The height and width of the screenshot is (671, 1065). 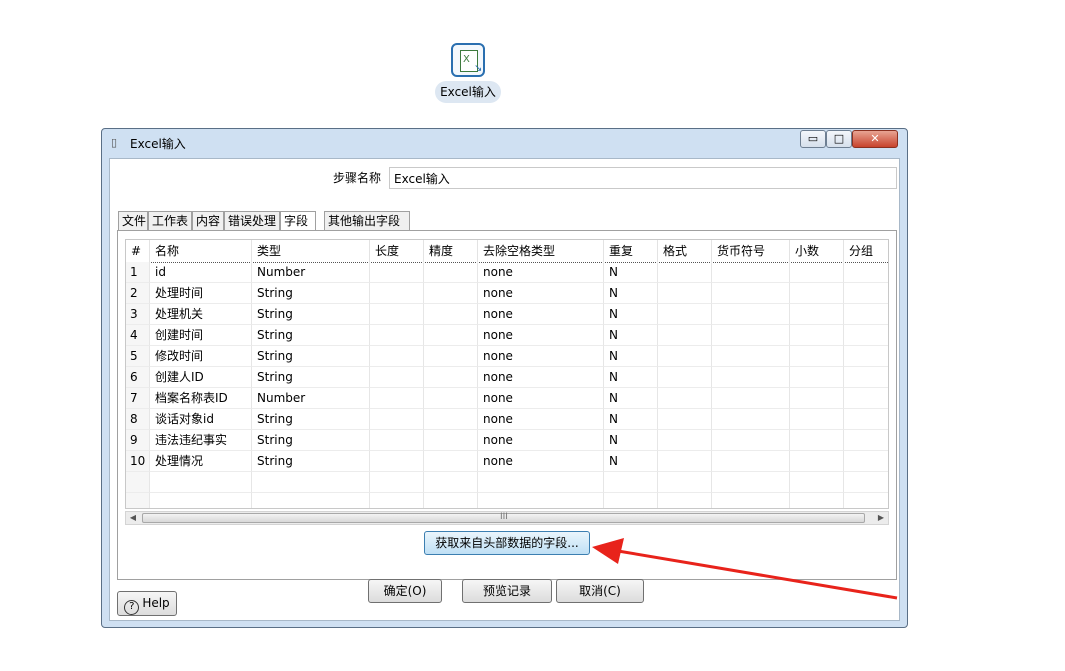 What do you see at coordinates (839, 139) in the screenshot?
I see `maximize-button: □` at bounding box center [839, 139].